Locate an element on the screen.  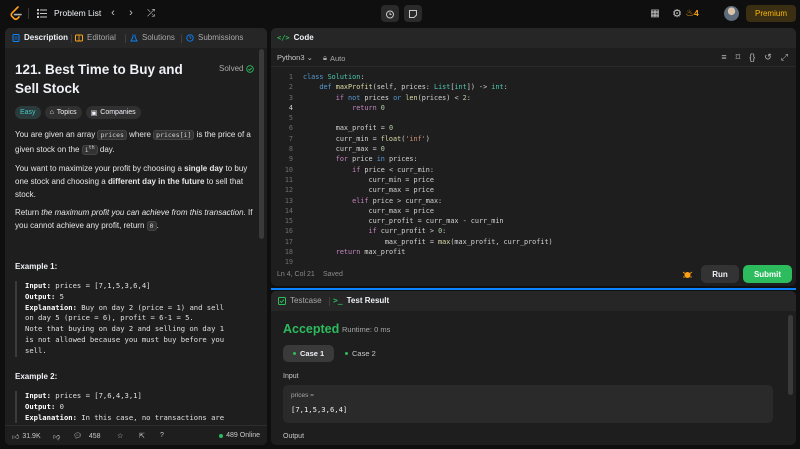
companies-button: ▣ Companies is located at coordinates (113, 112).